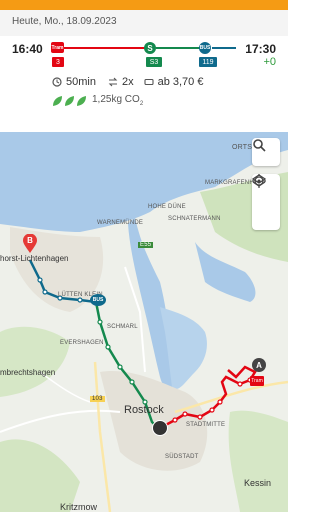 The height and width of the screenshot is (512, 320). Describe the element at coordinates (69, 100) in the screenshot. I see `eco-leaf-icons` at that location.